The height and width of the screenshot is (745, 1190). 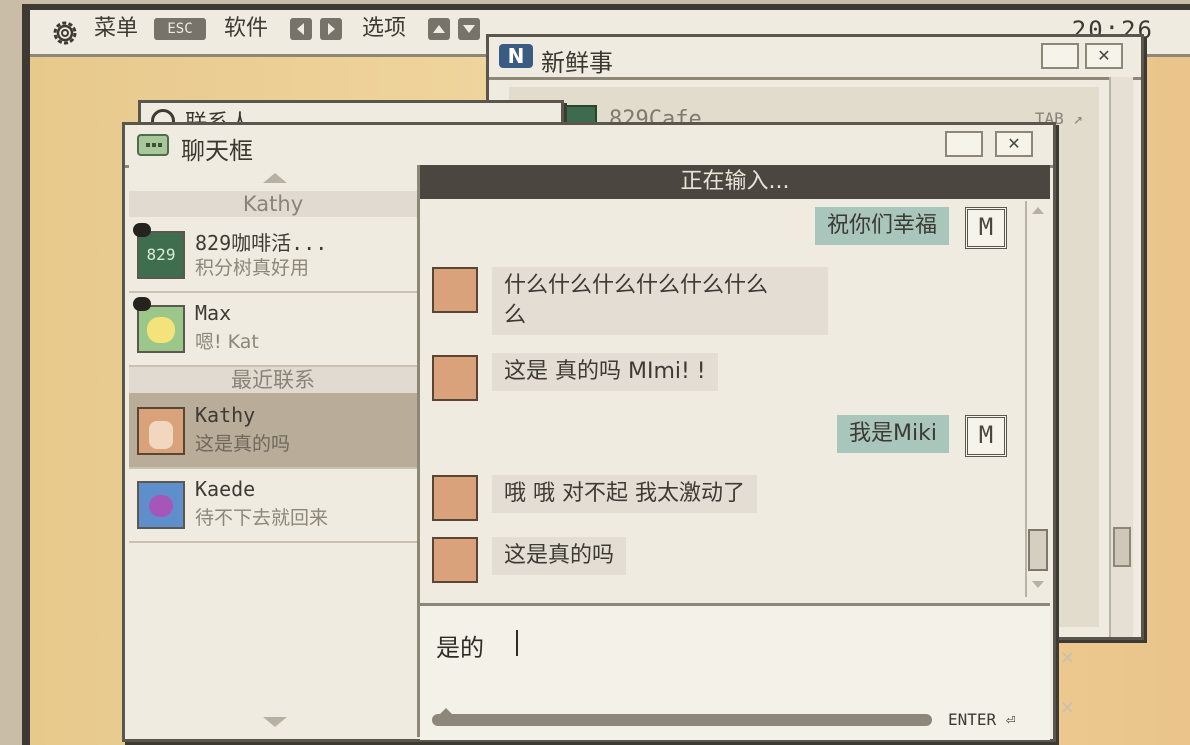 I want to click on contact-item: Max 嗯! Kat, so click(x=273, y=329).